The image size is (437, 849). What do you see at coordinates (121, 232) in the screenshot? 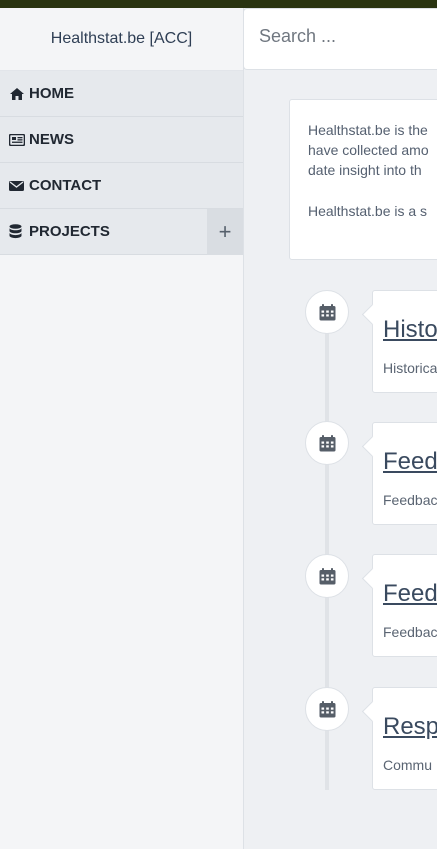
I see `nav-item-projects: PROJECTS +` at bounding box center [121, 232].